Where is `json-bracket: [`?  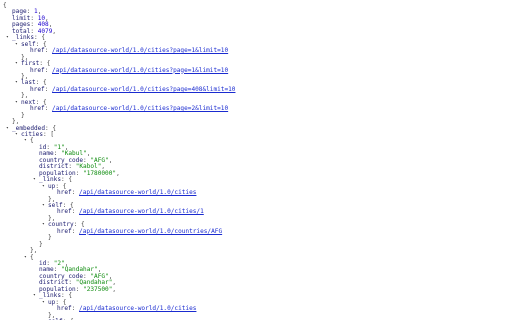
json-bracket: [ is located at coordinates (52, 134).